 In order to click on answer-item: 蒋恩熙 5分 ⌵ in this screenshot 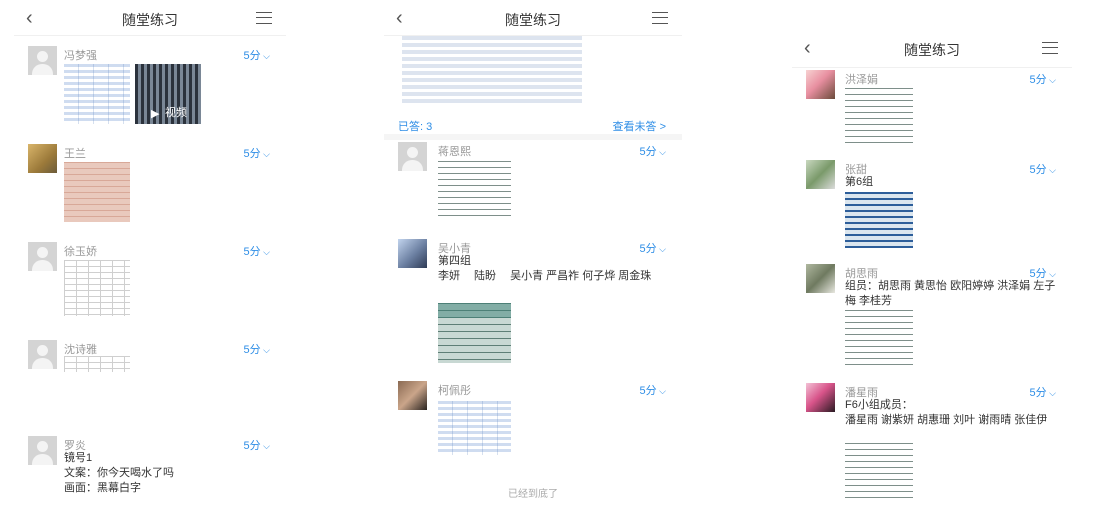, I will do `click(533, 187)`.